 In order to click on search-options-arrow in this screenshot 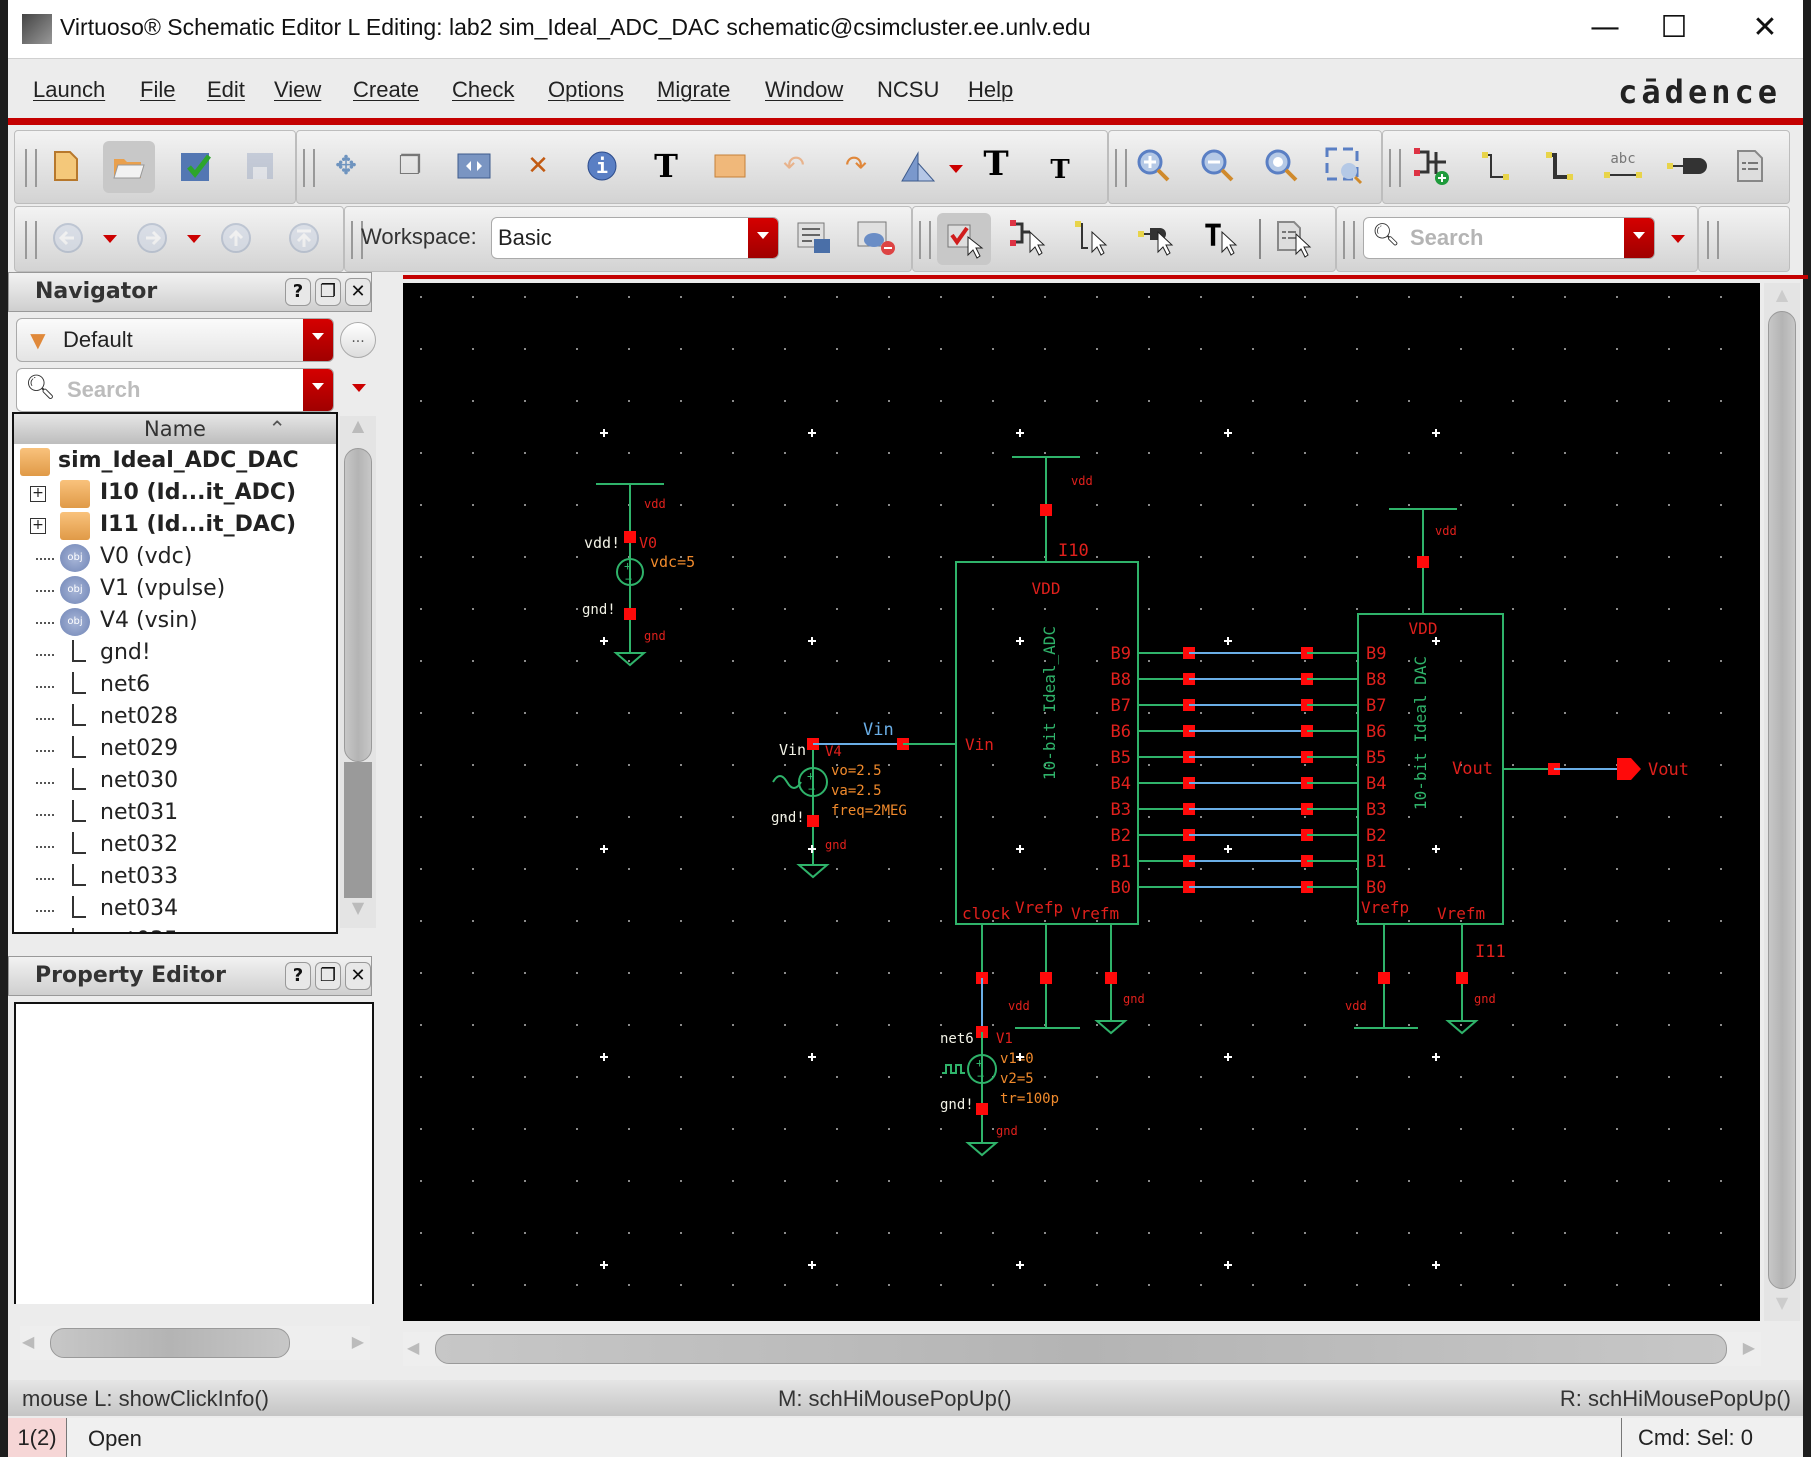, I will do `click(1678, 239)`.